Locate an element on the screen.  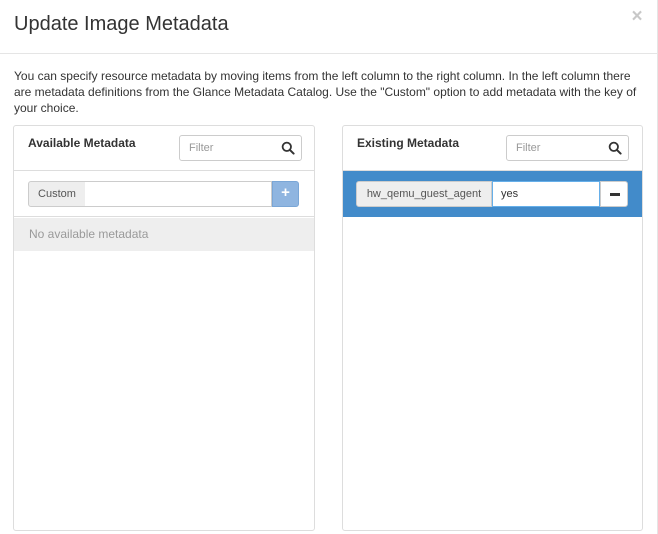
custom-metadata-row: Custom + is located at coordinates (164, 194).